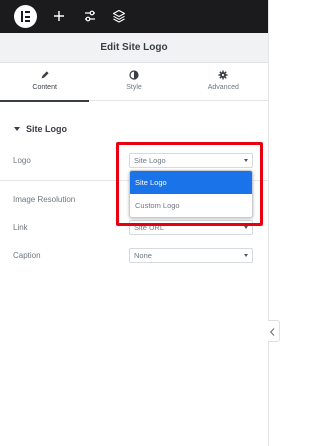 This screenshot has width=320, height=446. What do you see at coordinates (17, 129) in the screenshot?
I see `caret-down-icon` at bounding box center [17, 129].